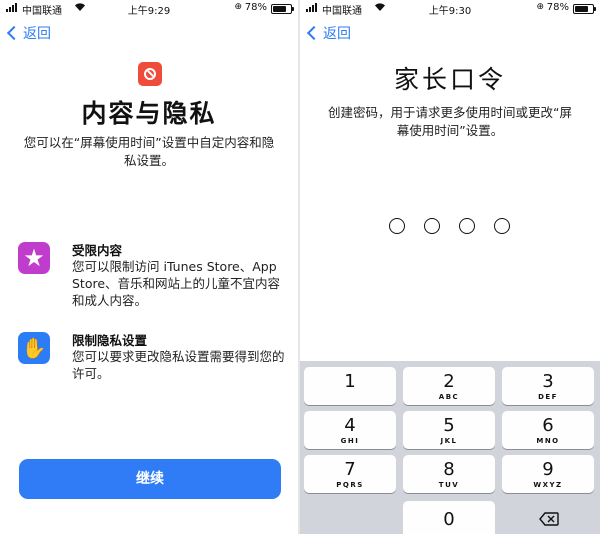 The image size is (600, 534). Describe the element at coordinates (110, 340) in the screenshot. I see `feature-title: 限制隐私设置` at that location.